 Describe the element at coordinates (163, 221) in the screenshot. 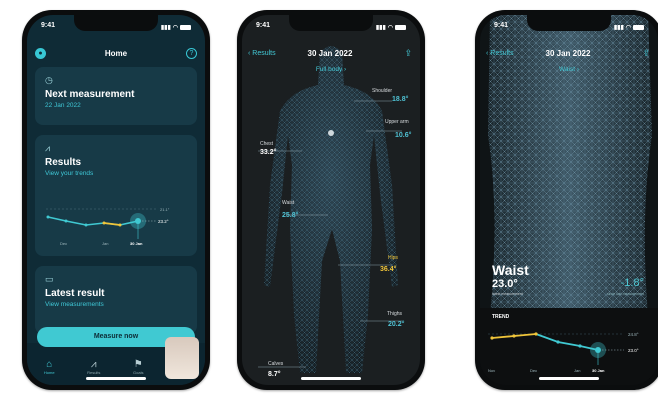

I see `current-label: 23.2°` at that location.